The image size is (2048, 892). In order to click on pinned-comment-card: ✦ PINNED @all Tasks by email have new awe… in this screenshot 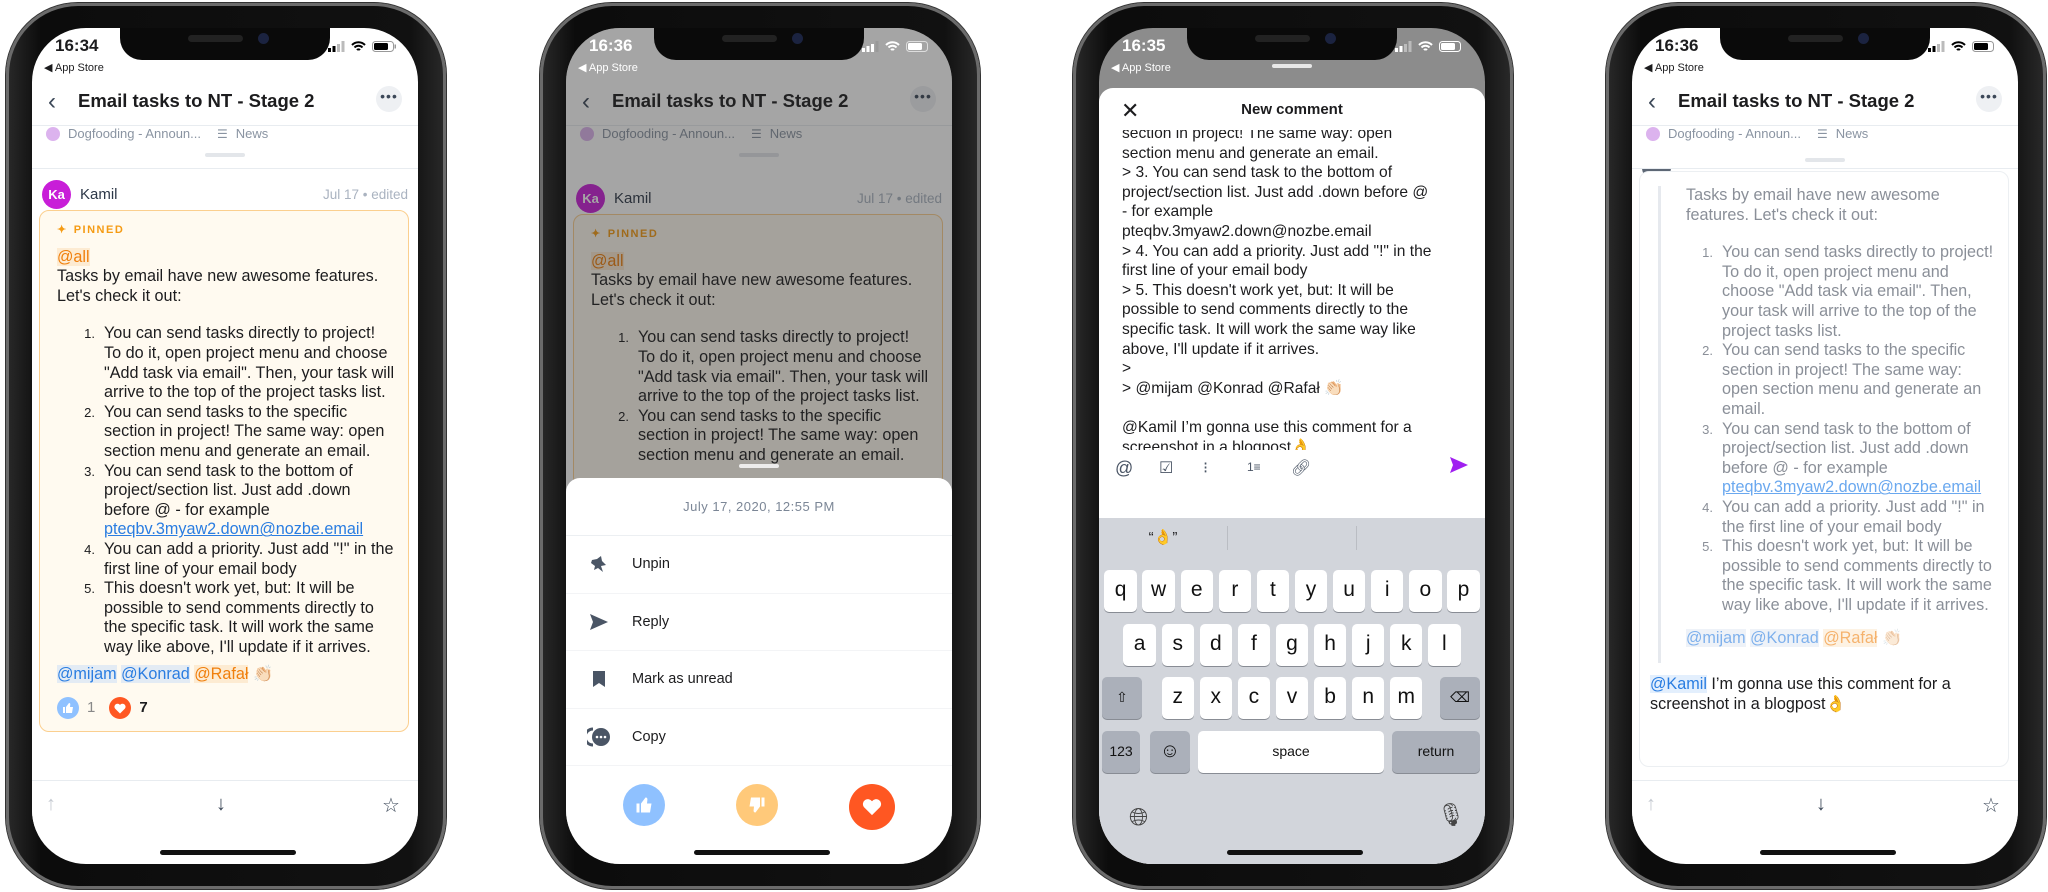, I will do `click(224, 471)`.